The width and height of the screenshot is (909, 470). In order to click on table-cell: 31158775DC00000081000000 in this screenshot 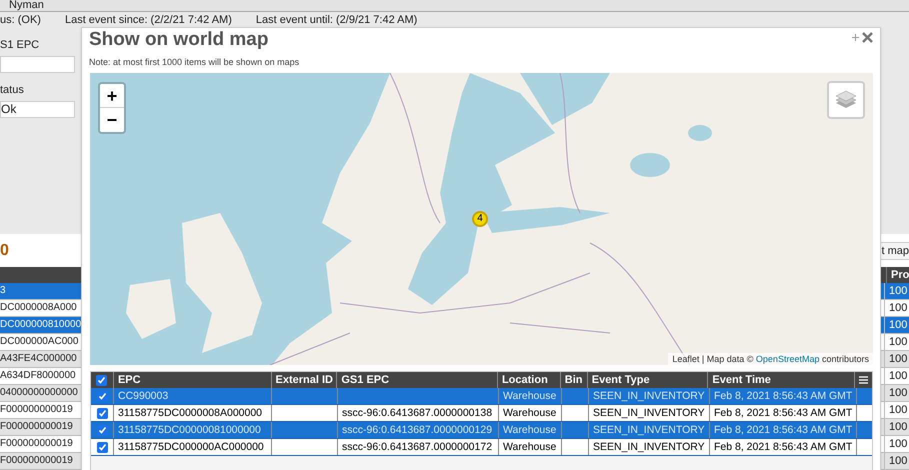, I will do `click(189, 430)`.